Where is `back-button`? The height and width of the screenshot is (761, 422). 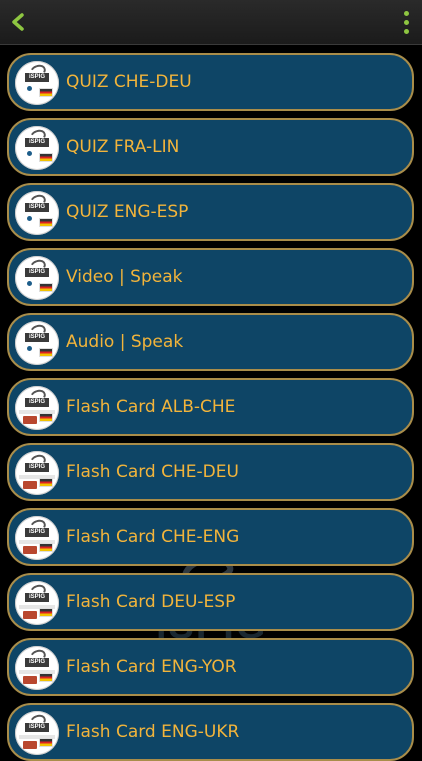
back-button is located at coordinates (18, 22).